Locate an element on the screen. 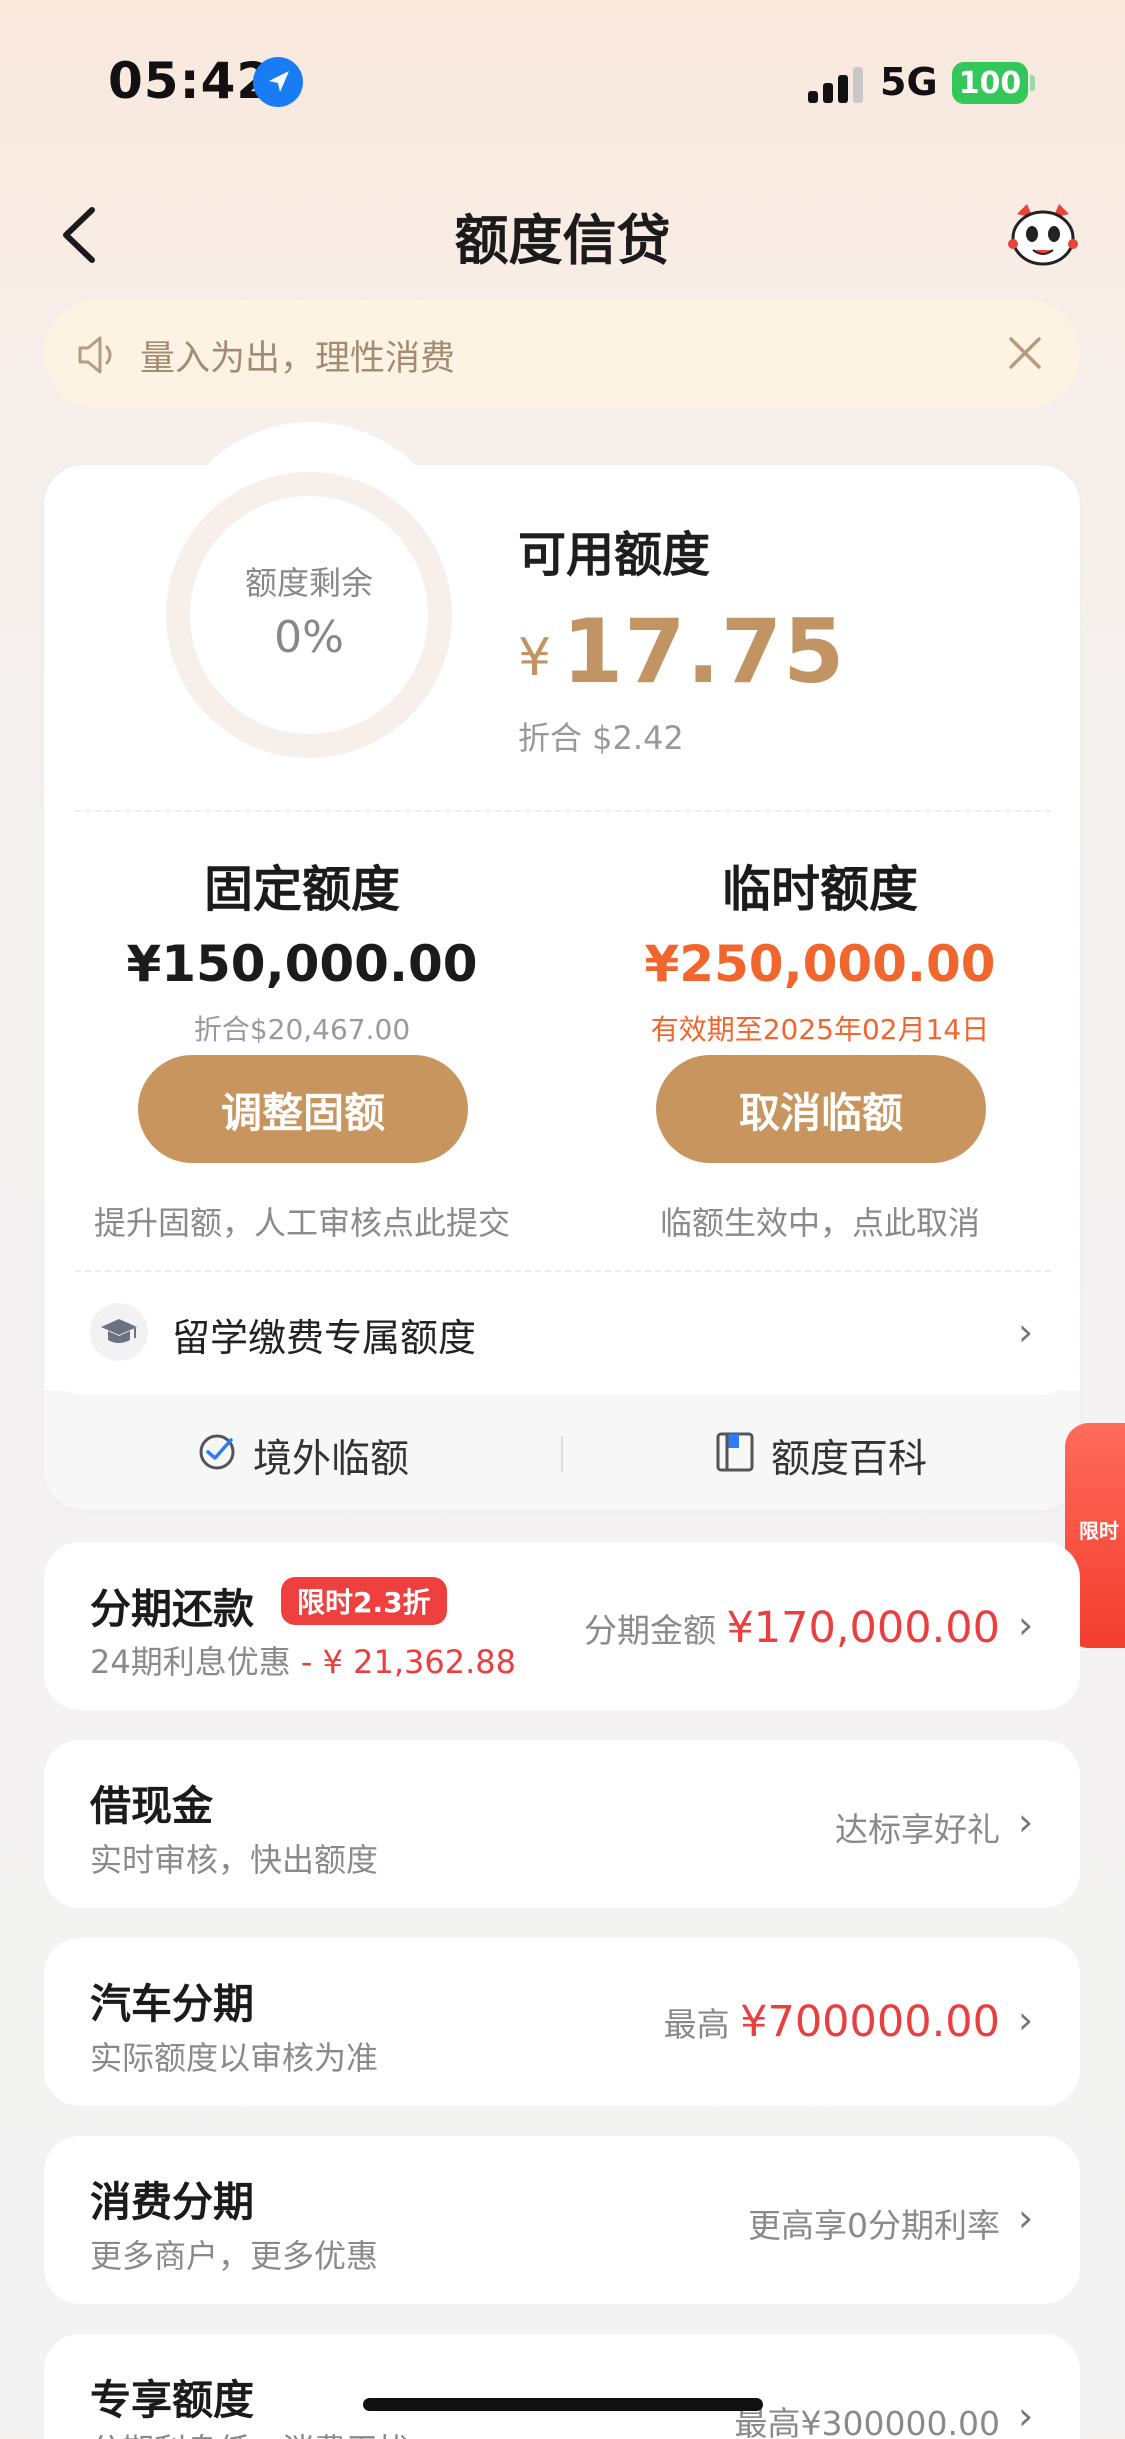 The height and width of the screenshot is (2439, 1125). globe-check-icon is located at coordinates (217, 1451).